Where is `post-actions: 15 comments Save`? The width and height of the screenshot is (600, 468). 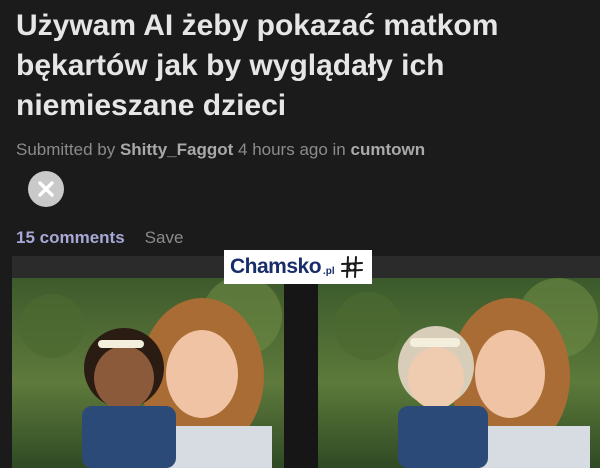 post-actions: 15 comments Save is located at coordinates (99, 238).